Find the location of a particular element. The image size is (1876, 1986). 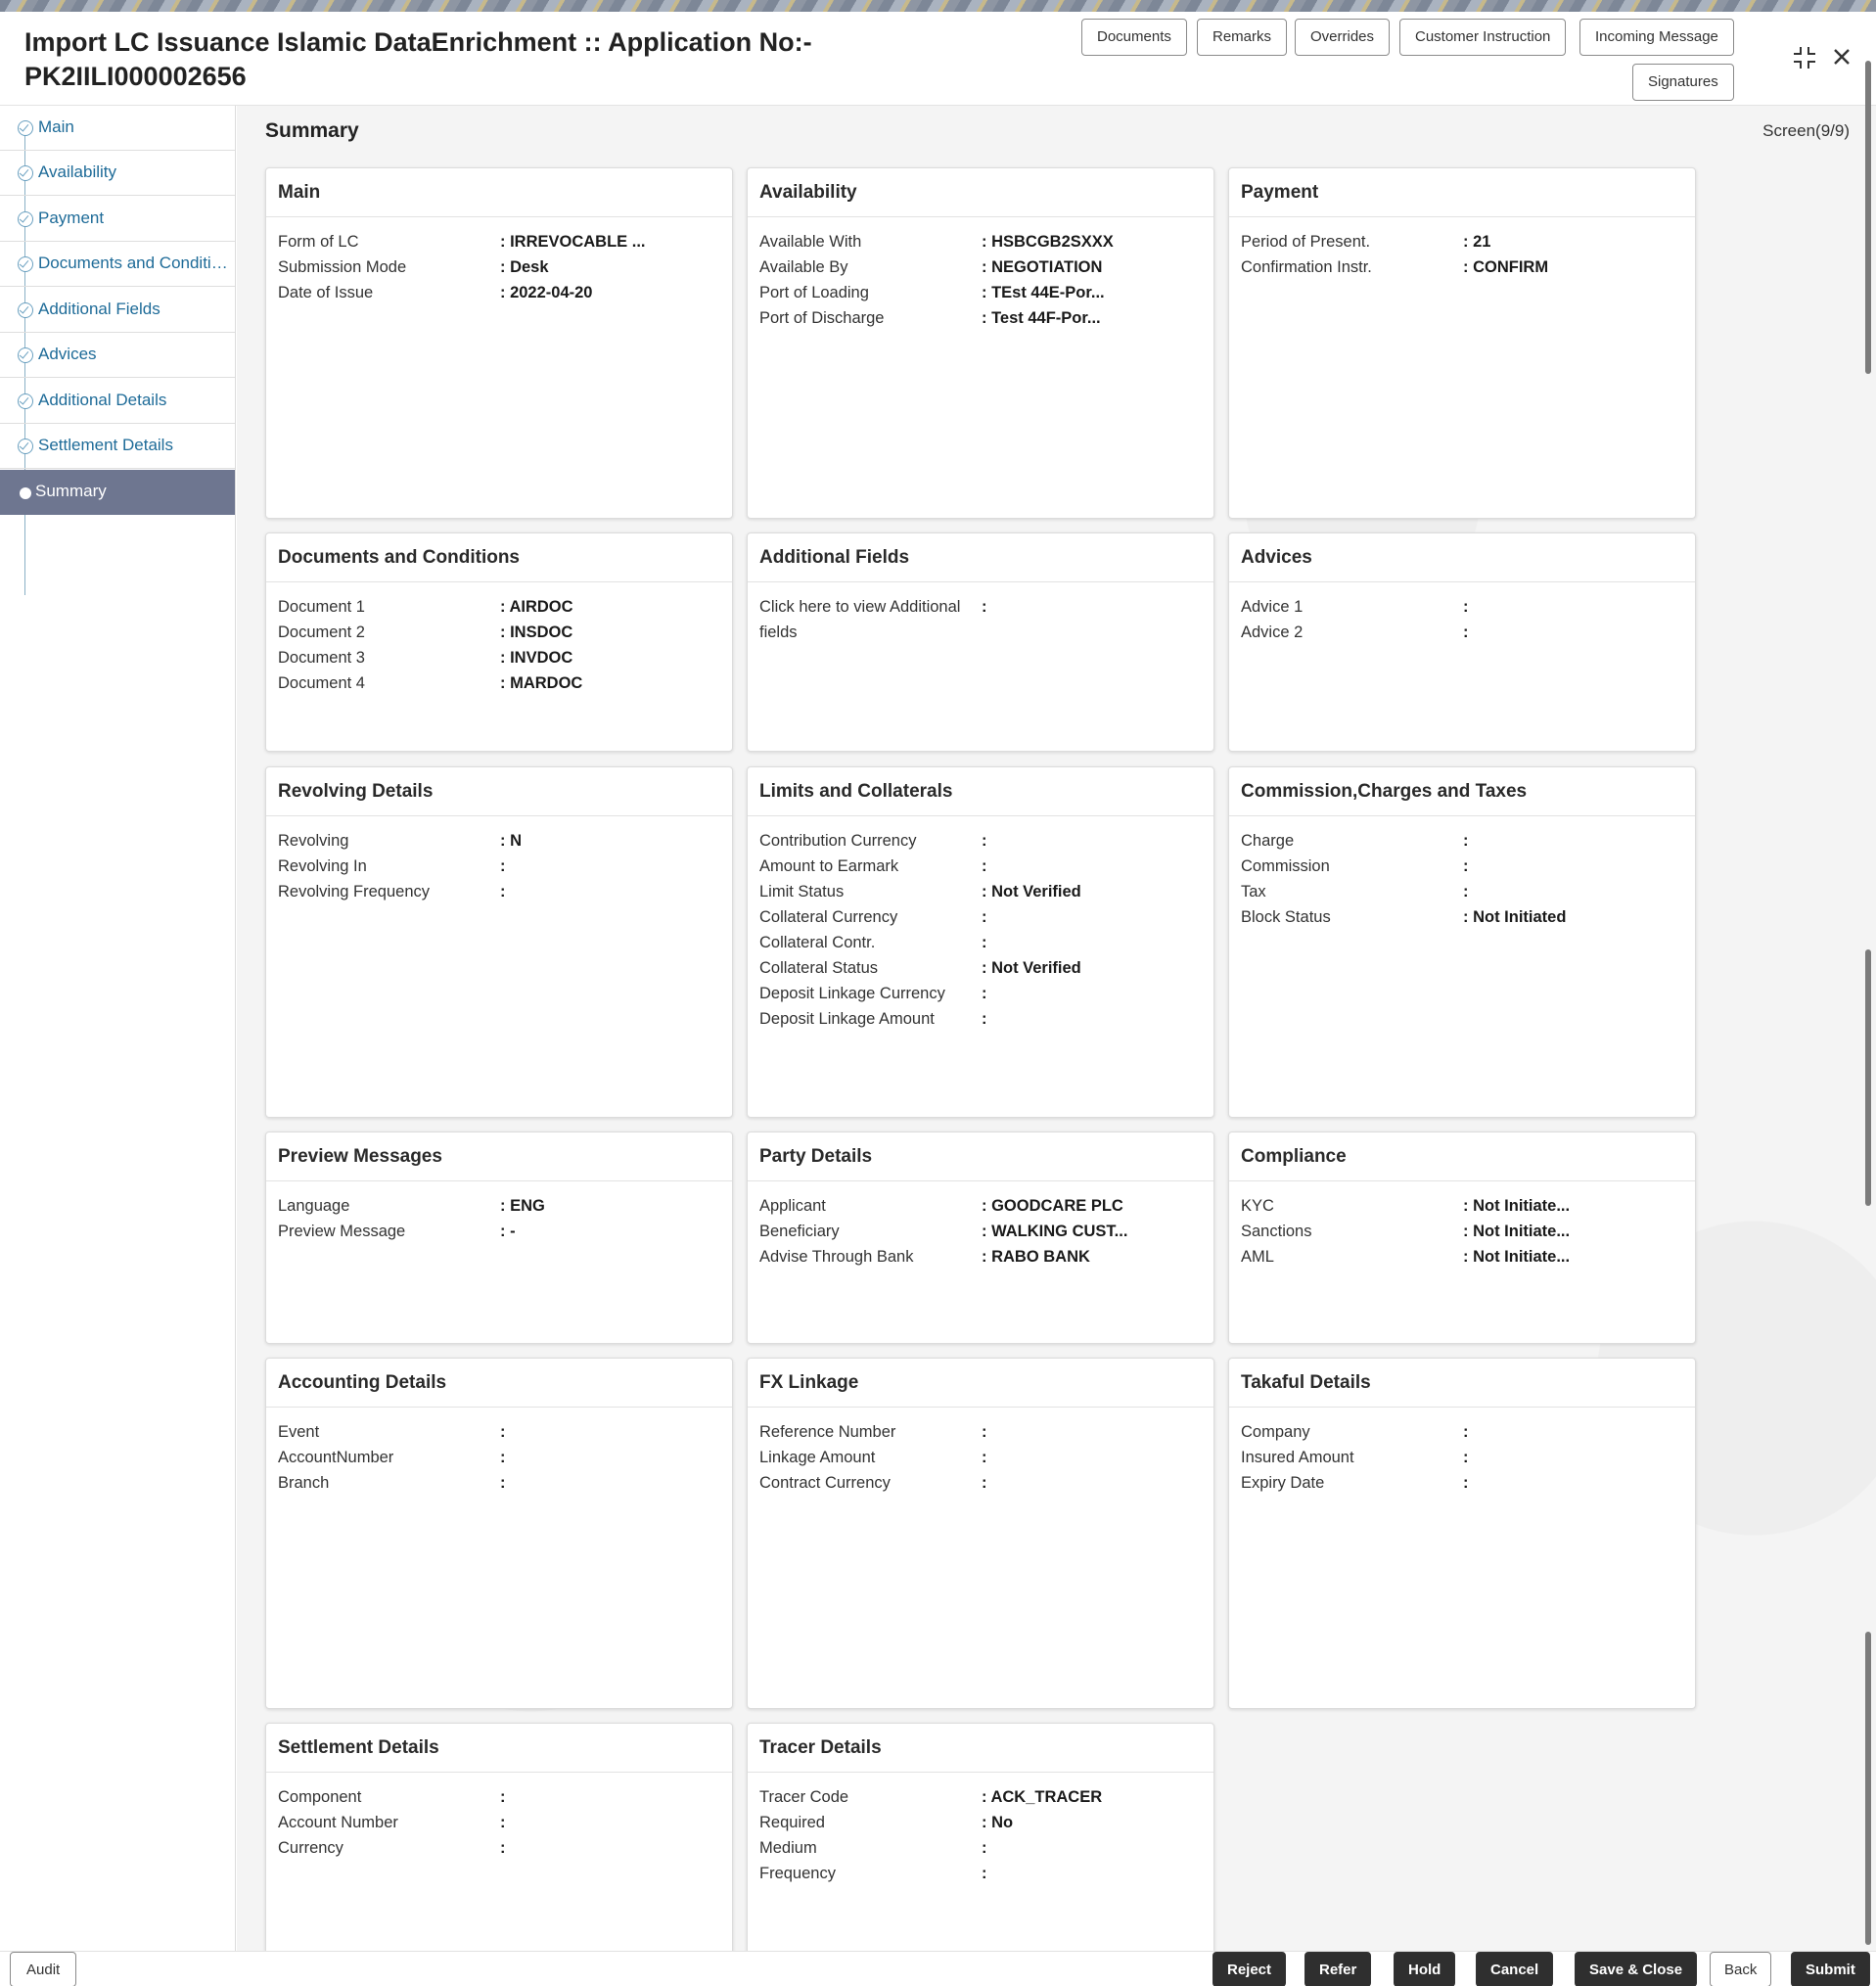

card-advices: Advices Advice 1: Advice 2: is located at coordinates (1462, 642).